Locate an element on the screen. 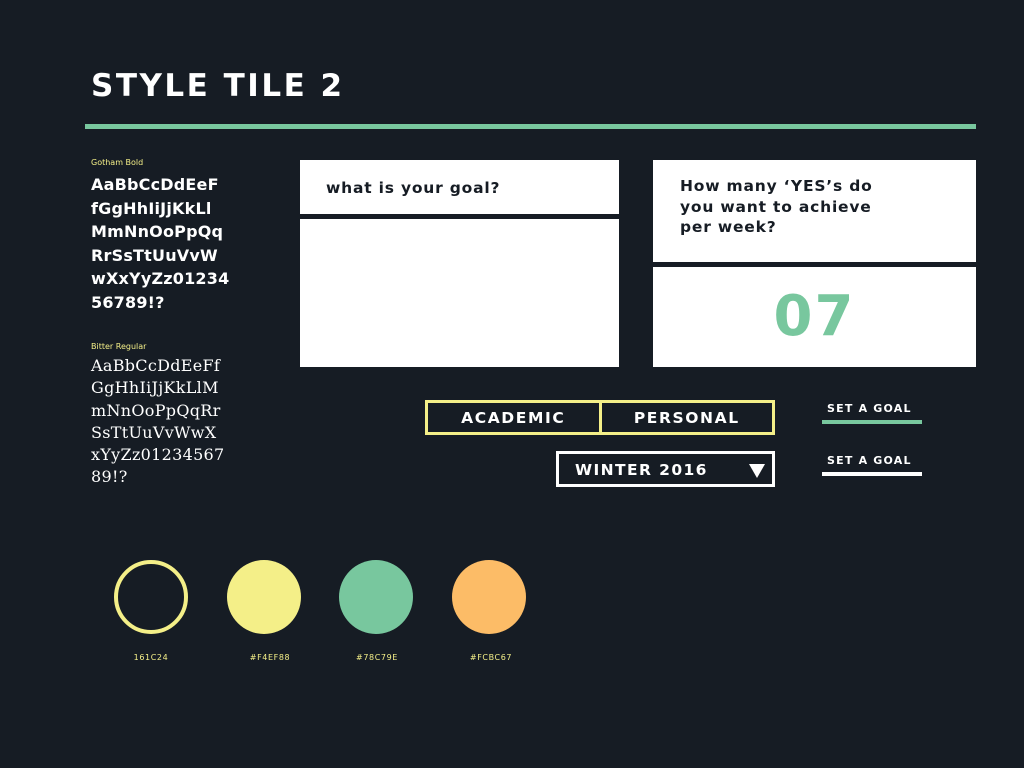 The image size is (1024, 768). specimen-line: MmNnOoPpQq is located at coordinates (157, 231).